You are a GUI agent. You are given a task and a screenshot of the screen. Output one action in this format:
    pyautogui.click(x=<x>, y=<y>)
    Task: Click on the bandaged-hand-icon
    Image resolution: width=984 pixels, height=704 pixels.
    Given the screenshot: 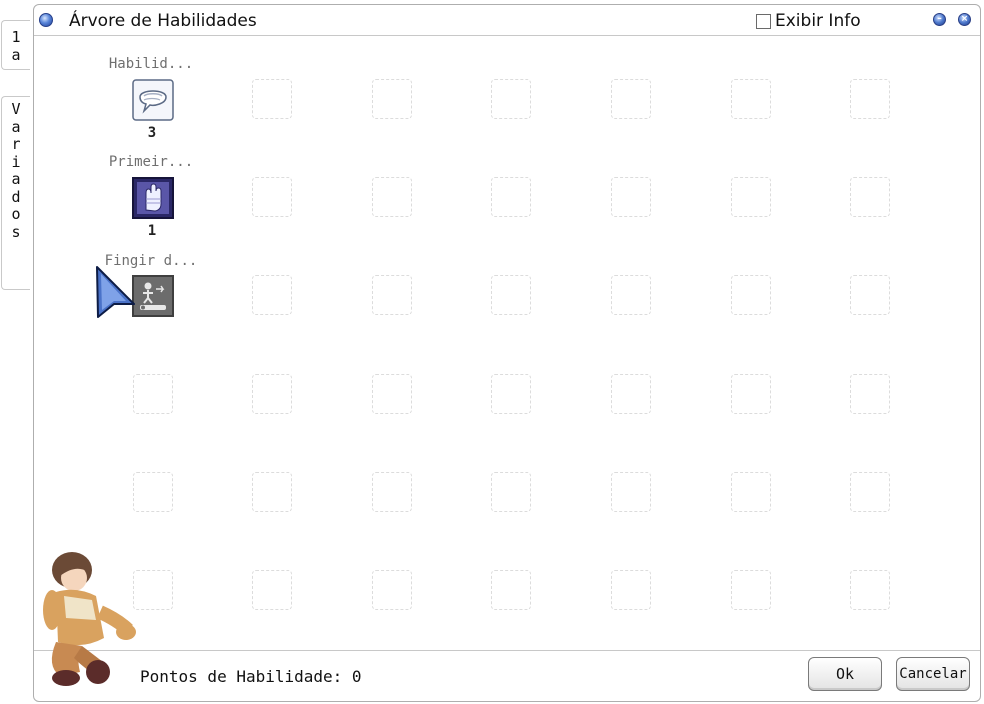 What is the action you would take?
    pyautogui.click(x=153, y=198)
    